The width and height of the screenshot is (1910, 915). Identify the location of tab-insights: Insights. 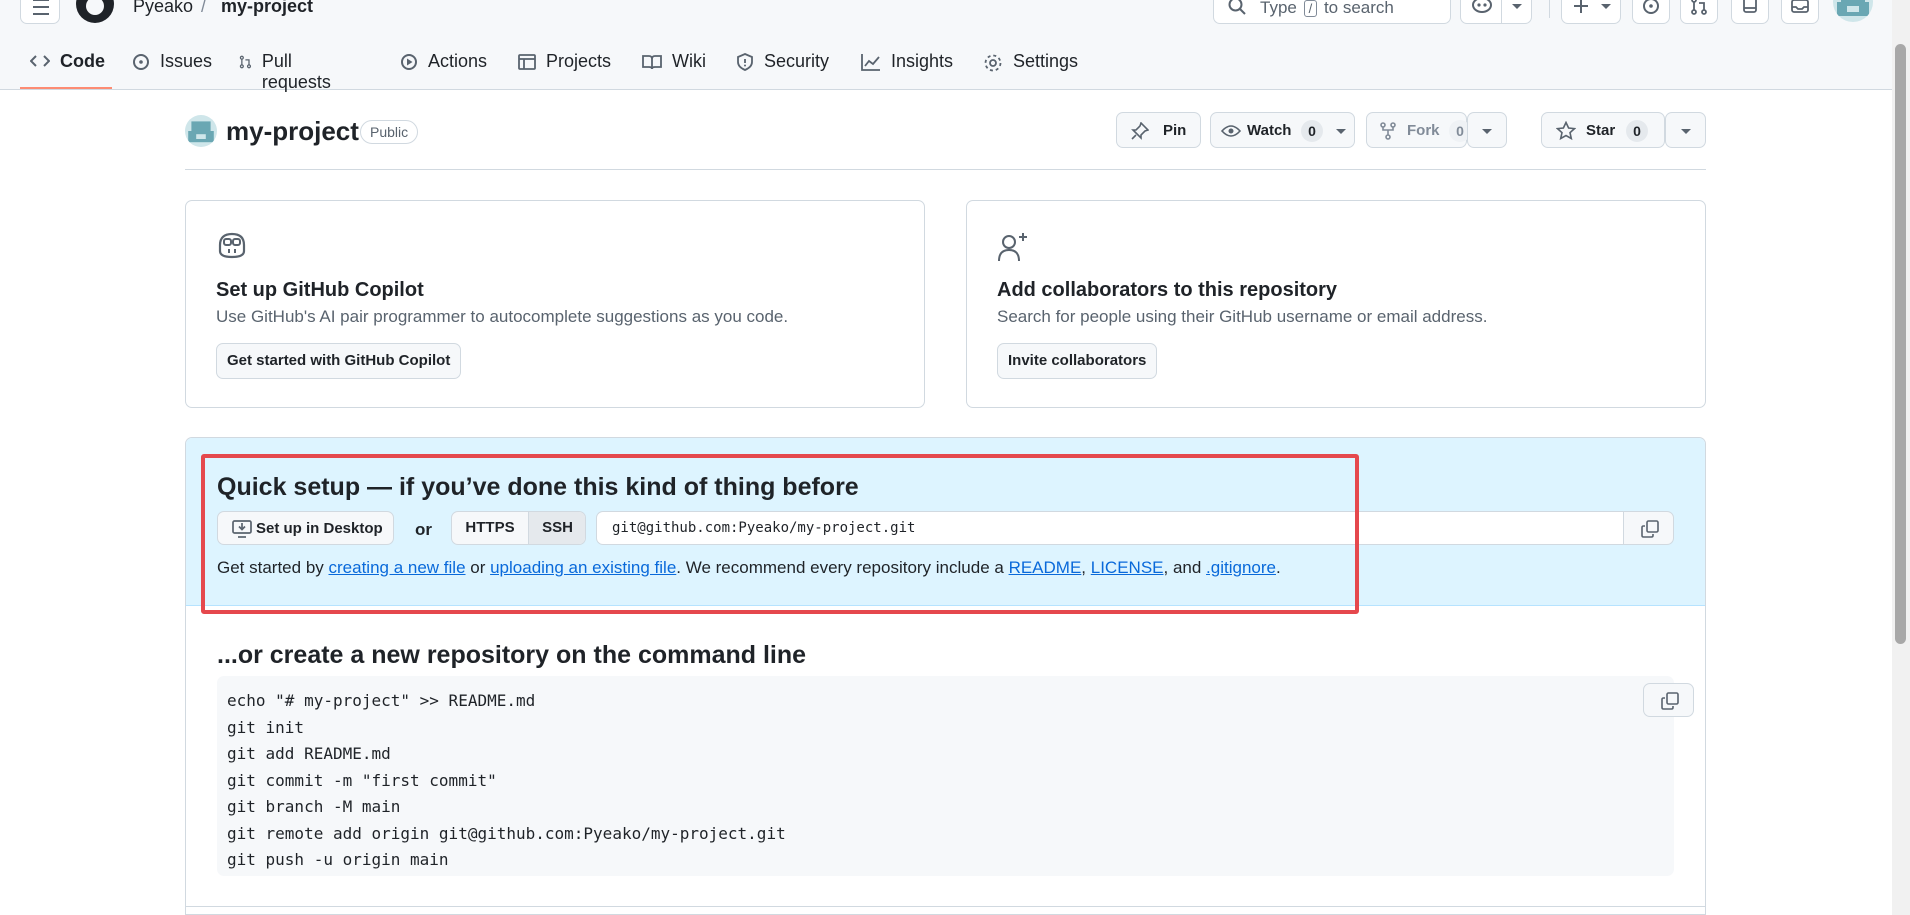
(907, 68).